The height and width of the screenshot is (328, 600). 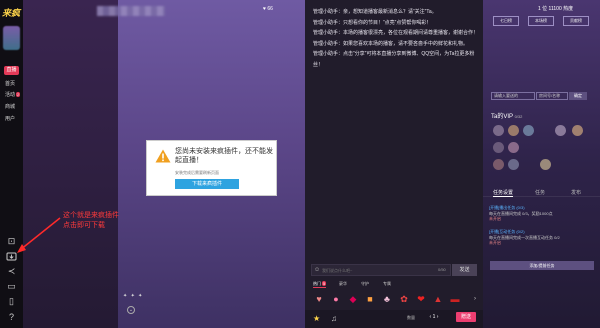 I want to click on gift-tab-hot-label: 热门, so click(x=317, y=283).